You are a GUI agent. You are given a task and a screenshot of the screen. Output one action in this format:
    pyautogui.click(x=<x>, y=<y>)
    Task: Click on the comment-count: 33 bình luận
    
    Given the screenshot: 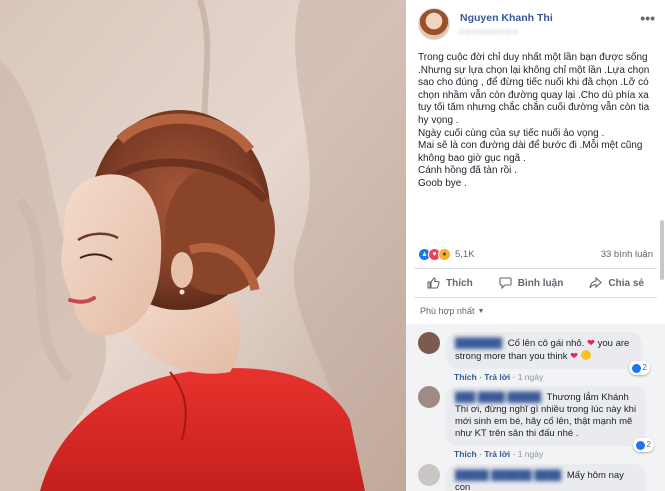 What is the action you would take?
    pyautogui.click(x=627, y=254)
    